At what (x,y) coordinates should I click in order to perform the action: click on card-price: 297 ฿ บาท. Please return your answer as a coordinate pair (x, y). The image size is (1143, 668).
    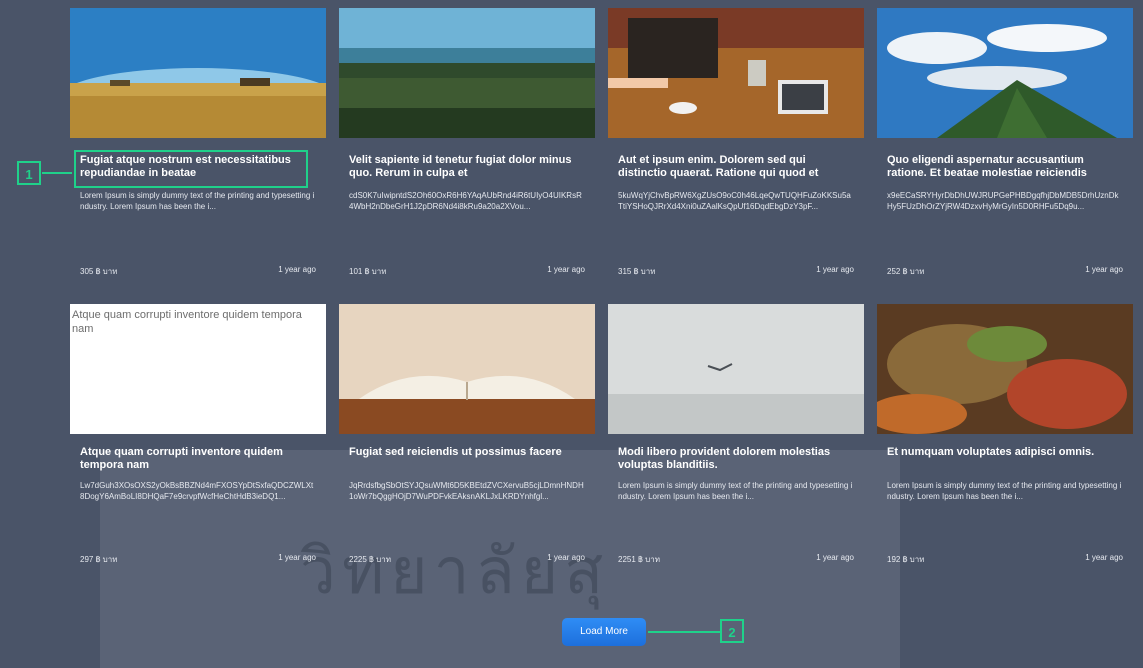
    Looking at the image, I should click on (99, 559).